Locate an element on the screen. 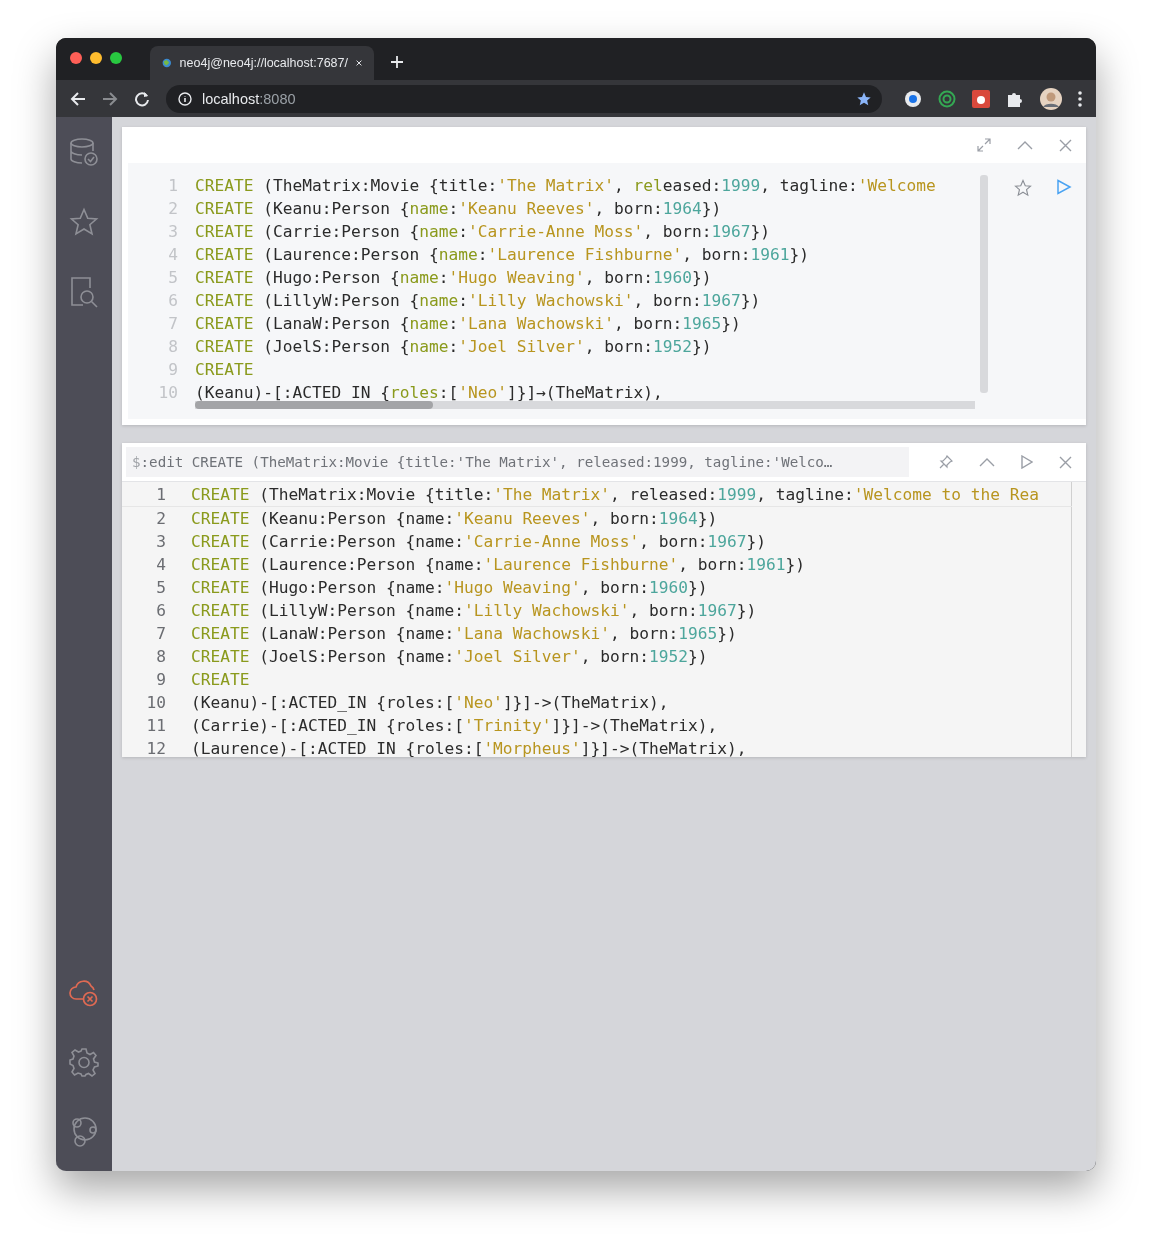  code-line: CREATE (TheMatrix:Movie {title:'The Matrix', released:1999, tagline:'Welcome to the Rea is located at coordinates (615, 494).